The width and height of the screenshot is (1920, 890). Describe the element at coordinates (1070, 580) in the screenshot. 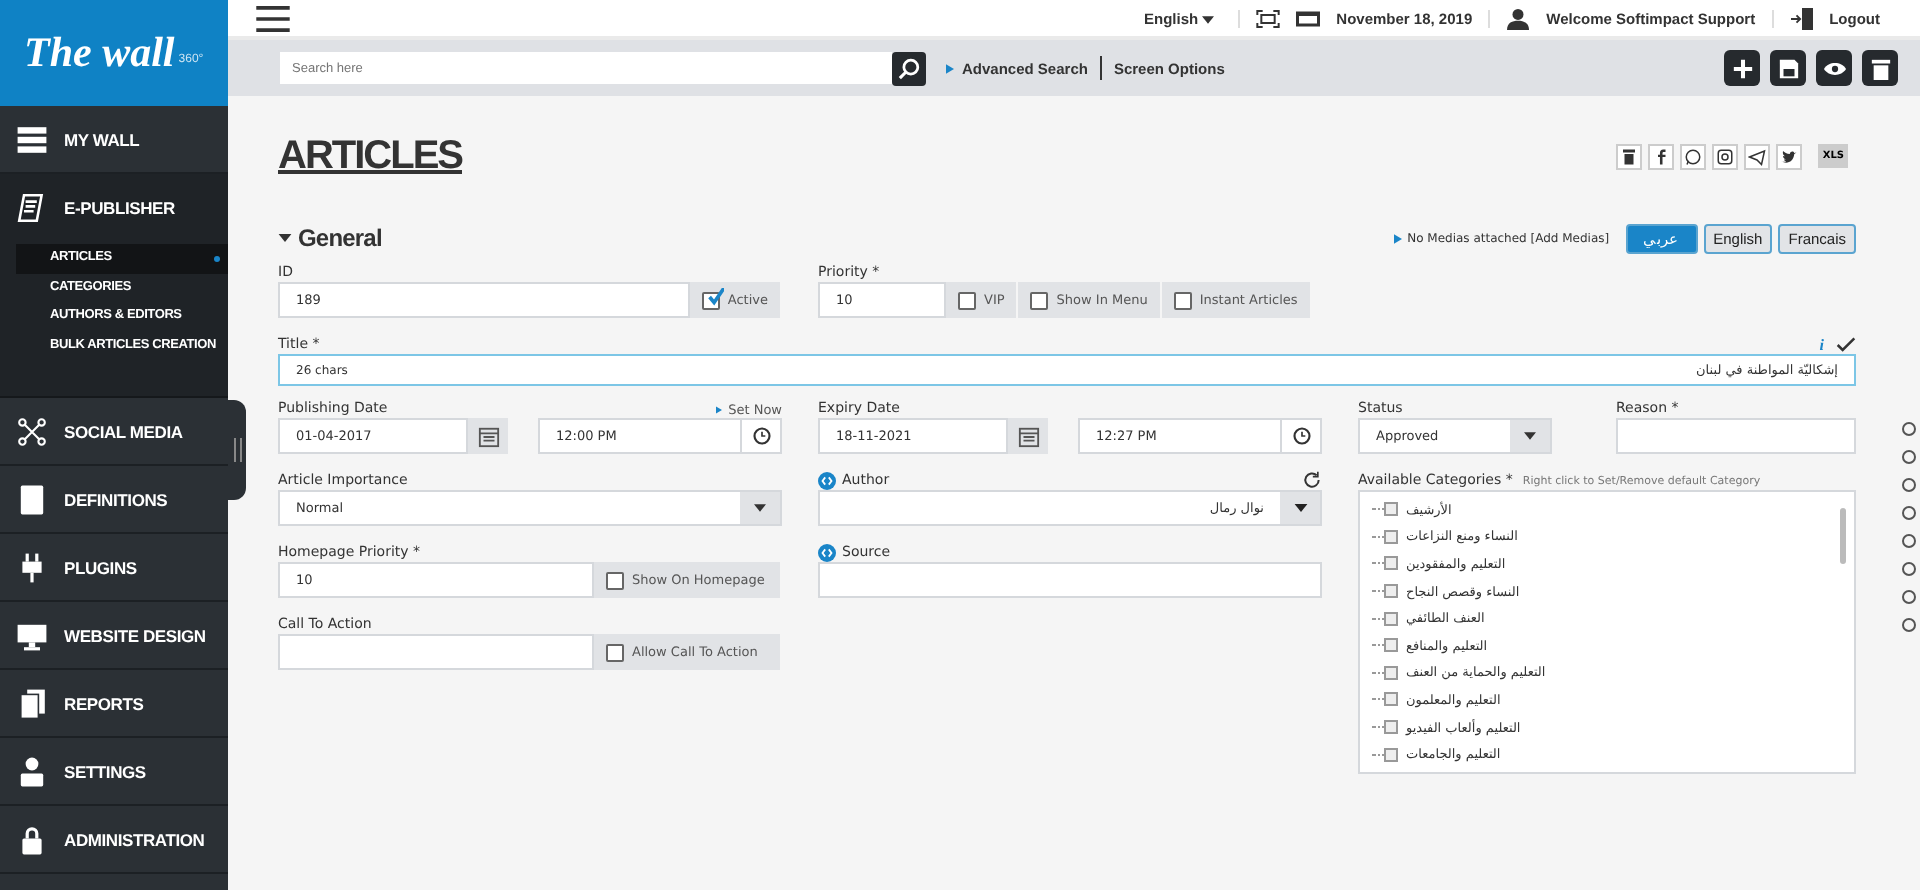

I see `source-field` at that location.